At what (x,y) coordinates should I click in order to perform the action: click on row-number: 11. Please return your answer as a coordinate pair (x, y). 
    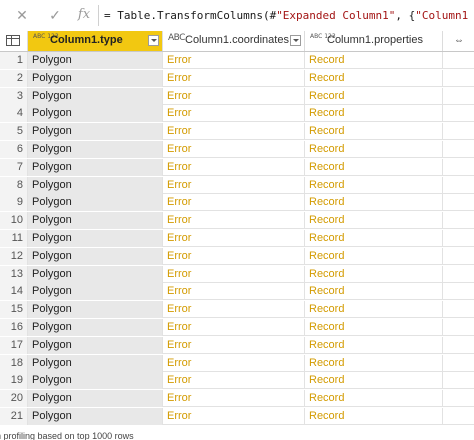
    Looking at the image, I should click on (14, 238).